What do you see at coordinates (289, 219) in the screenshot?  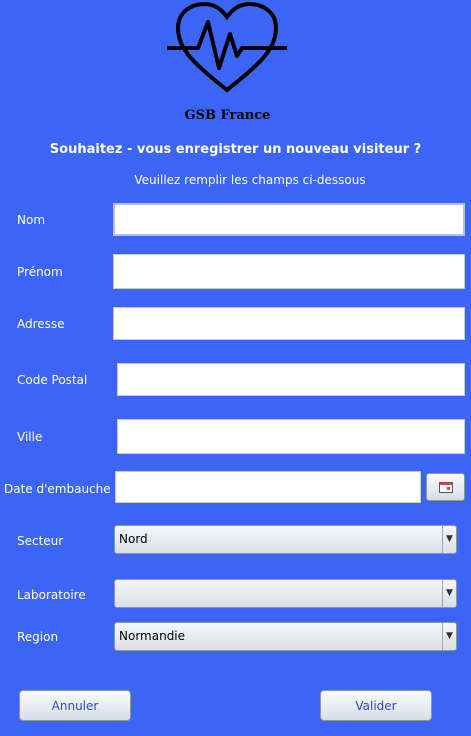 I see `nom-field` at bounding box center [289, 219].